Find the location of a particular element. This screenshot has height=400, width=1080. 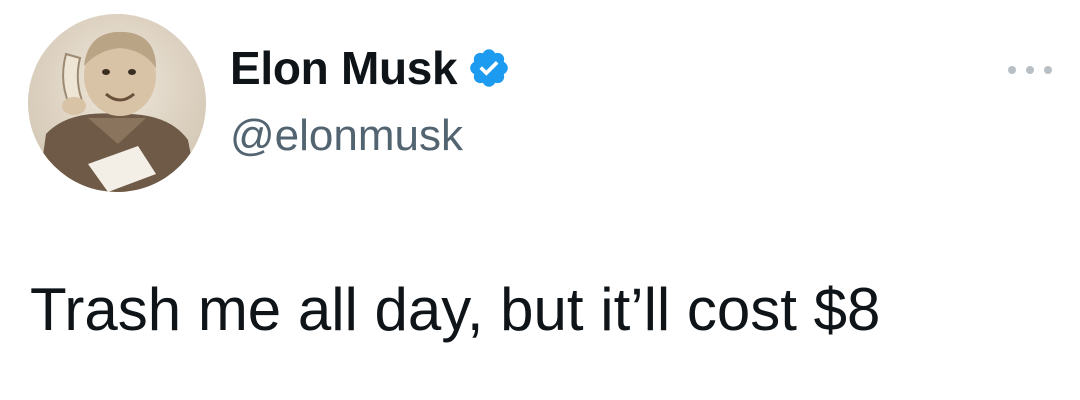

tweet-text: Trash me all day, but it’ll cost $8 is located at coordinates (455, 309).